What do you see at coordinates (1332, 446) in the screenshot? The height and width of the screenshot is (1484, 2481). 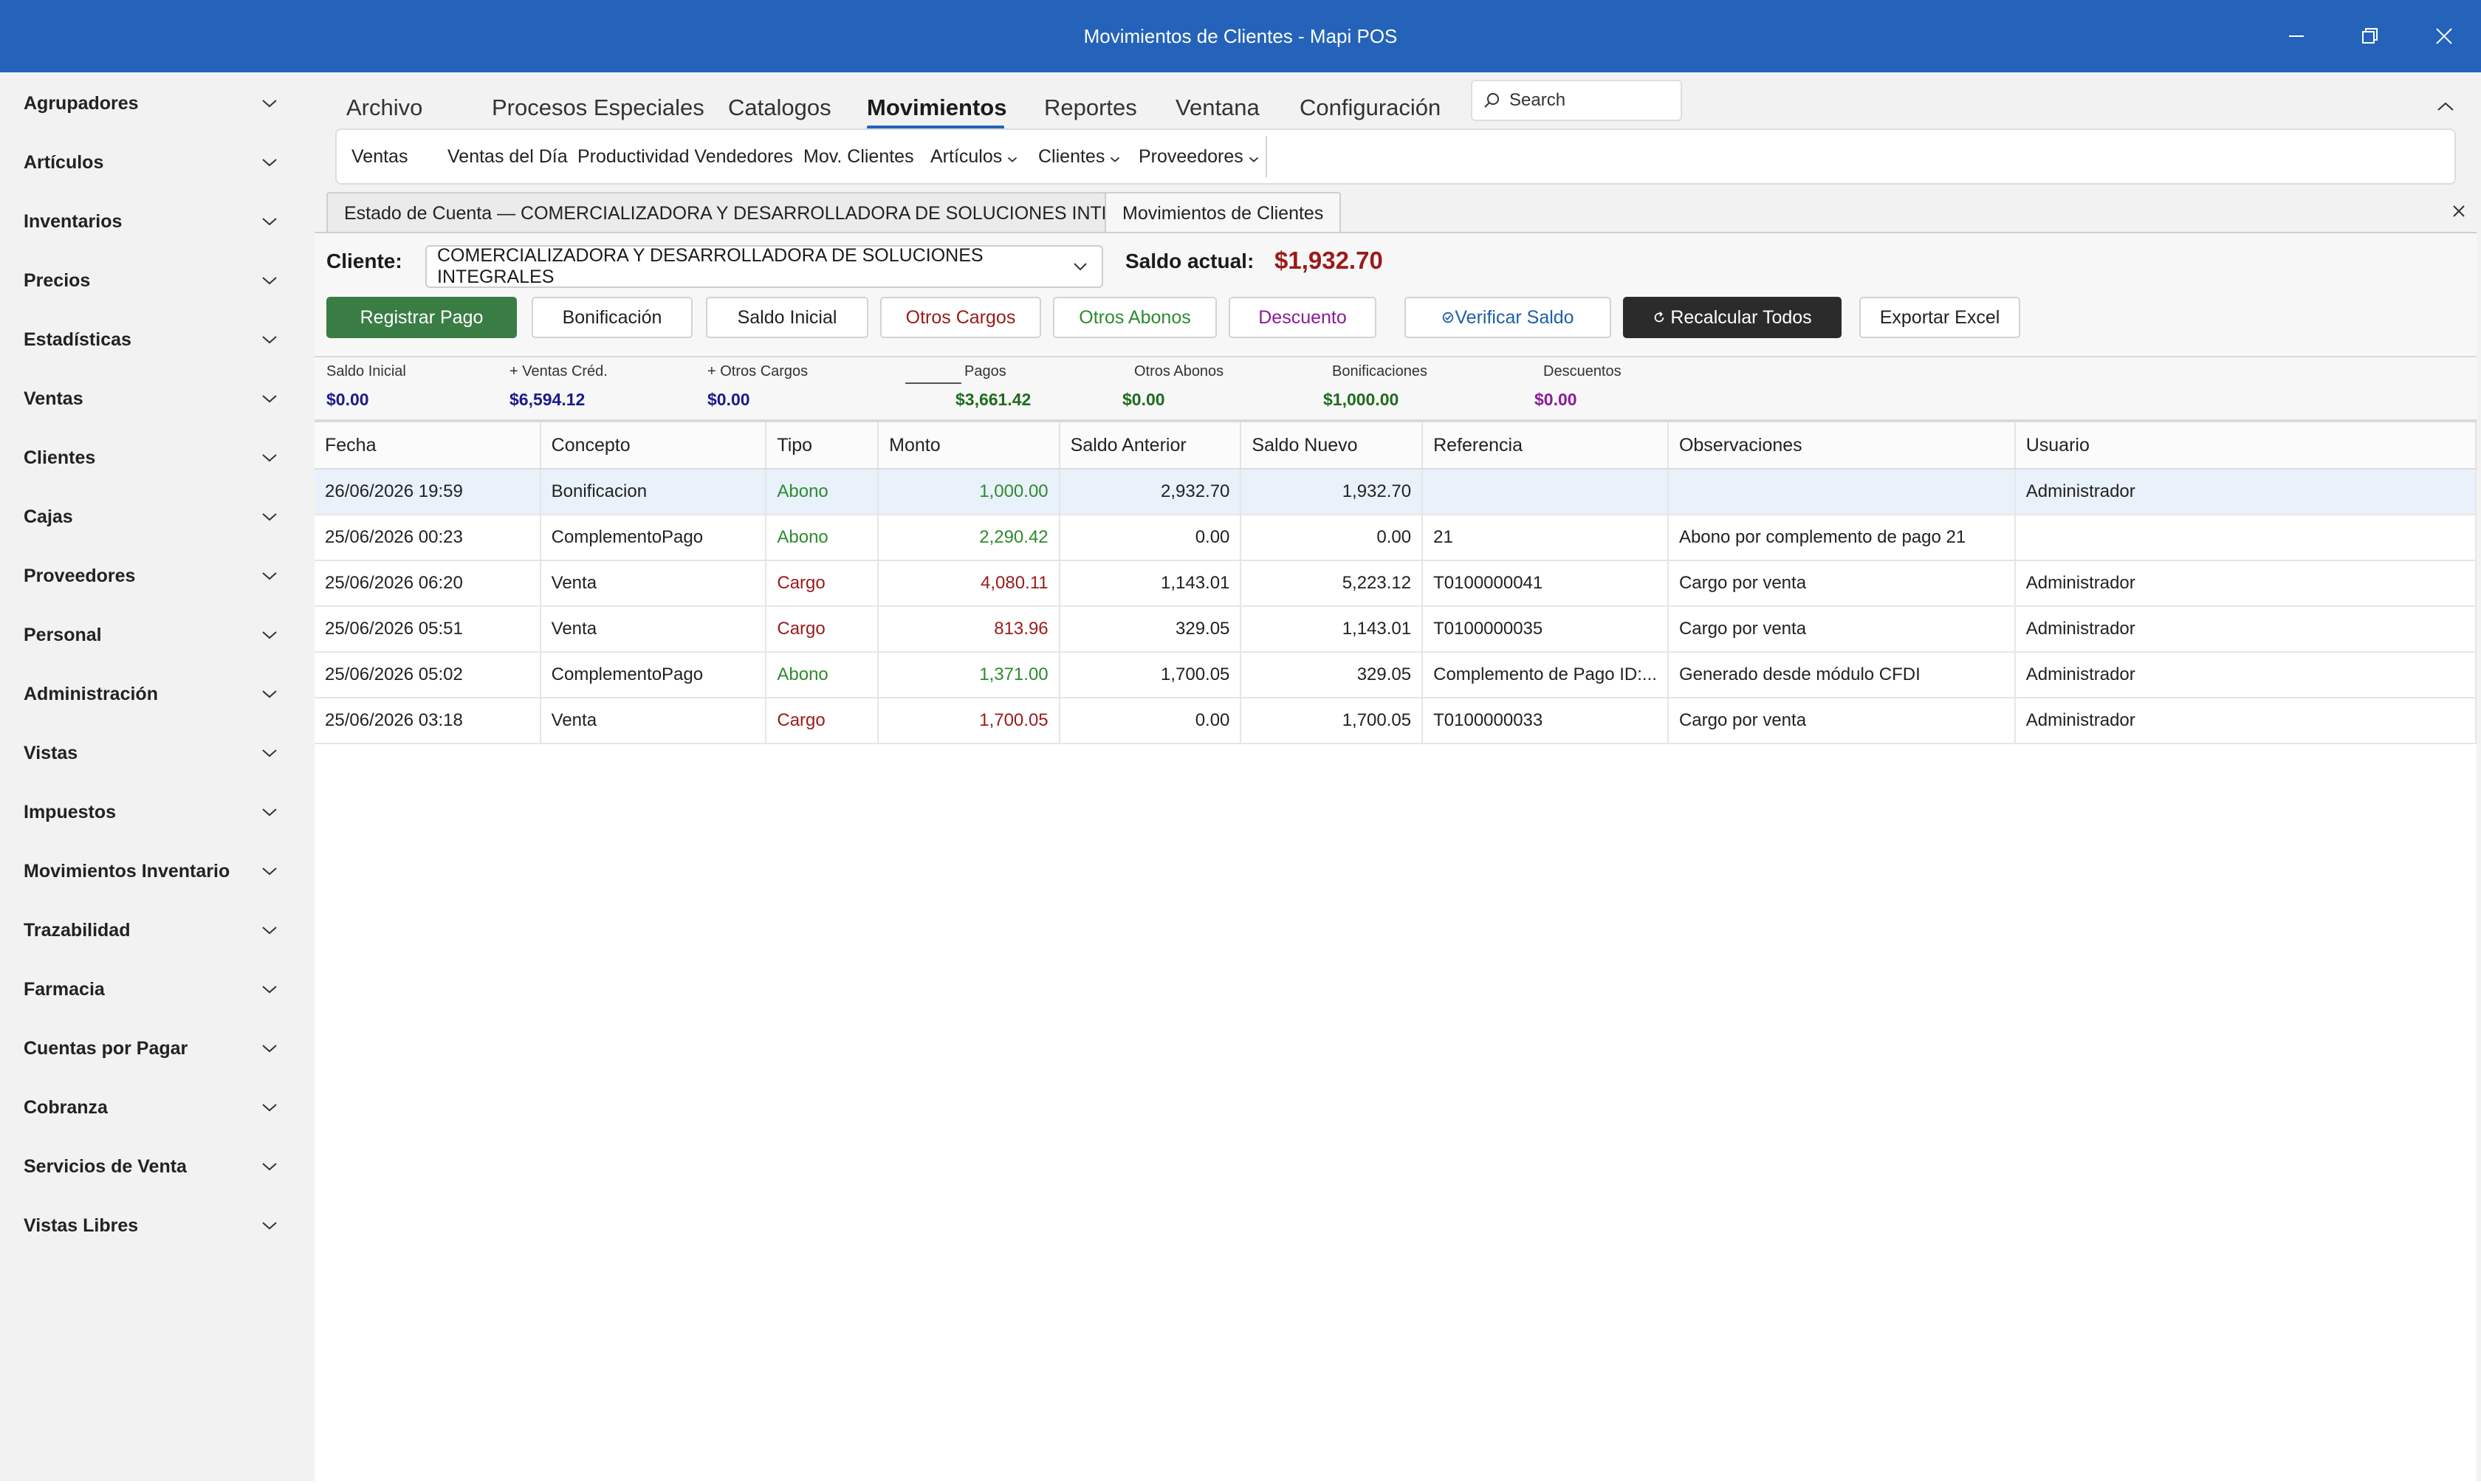 I see `column-header-saldo-nuevo: Saldo Nuevo` at bounding box center [1332, 446].